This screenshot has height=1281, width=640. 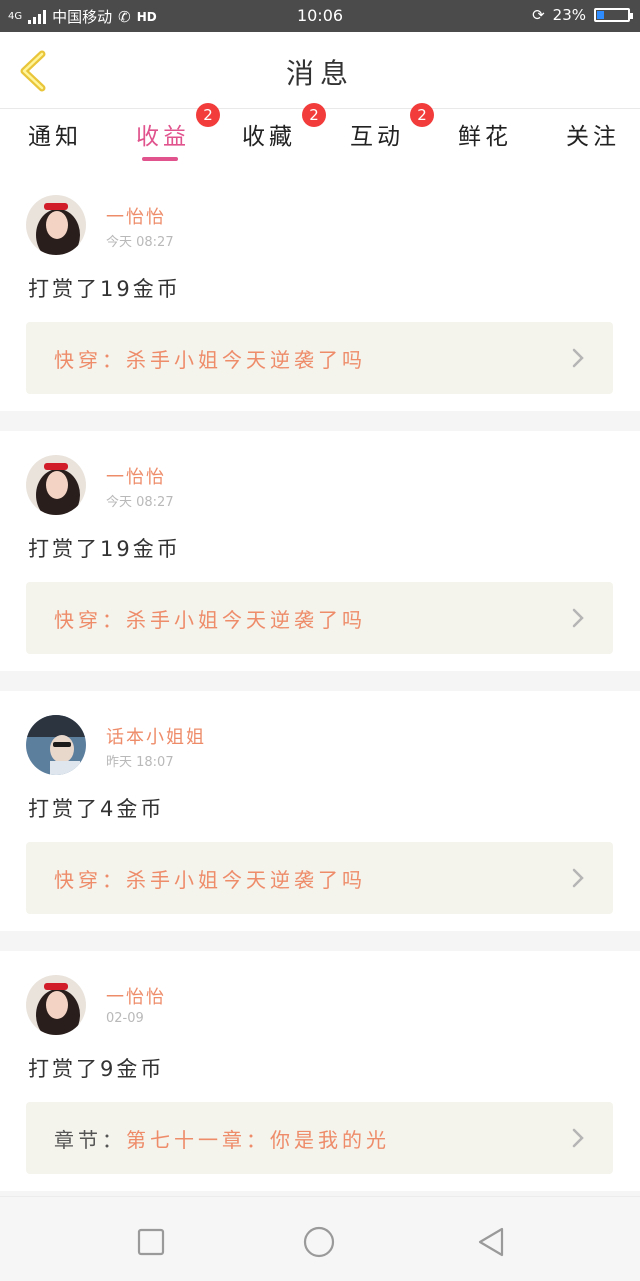 I want to click on chapter-link-text: 章节：第七十一章：你是我的光, so click(x=222, y=1138).